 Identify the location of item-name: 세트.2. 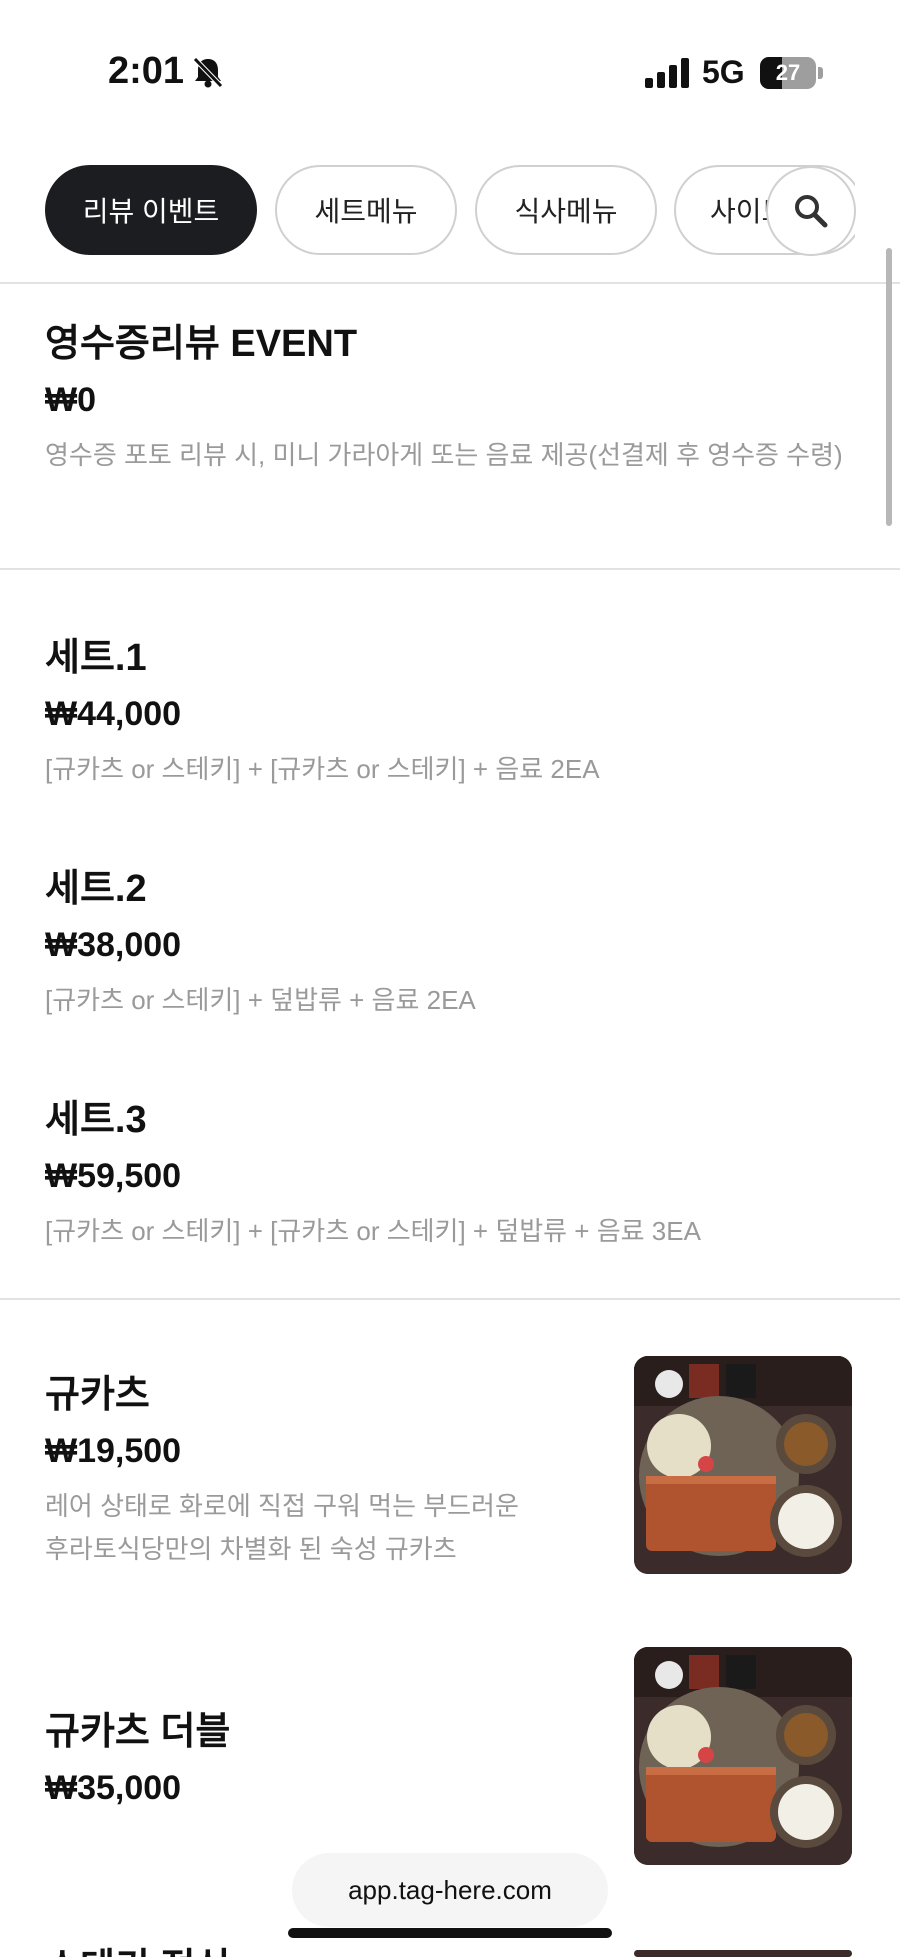
(96, 889).